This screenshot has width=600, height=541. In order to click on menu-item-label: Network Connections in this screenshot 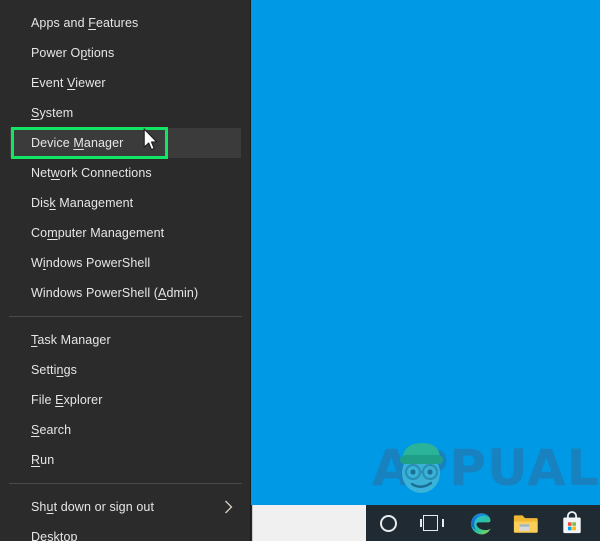, I will do `click(91, 173)`.